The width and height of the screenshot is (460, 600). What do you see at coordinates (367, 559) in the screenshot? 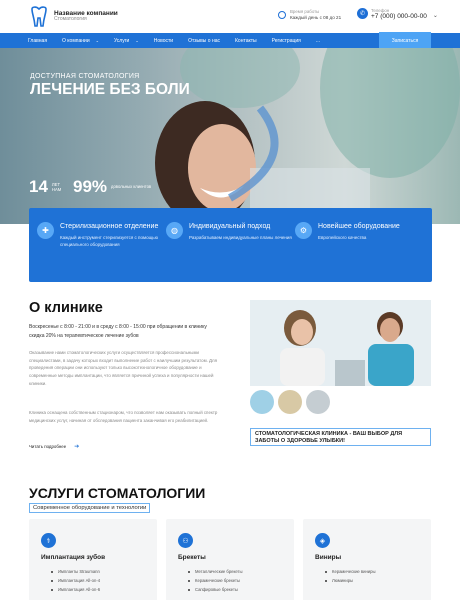
I see `service-card-veneers: ◈ Виниры Керамические виниры Люминиры` at bounding box center [367, 559].